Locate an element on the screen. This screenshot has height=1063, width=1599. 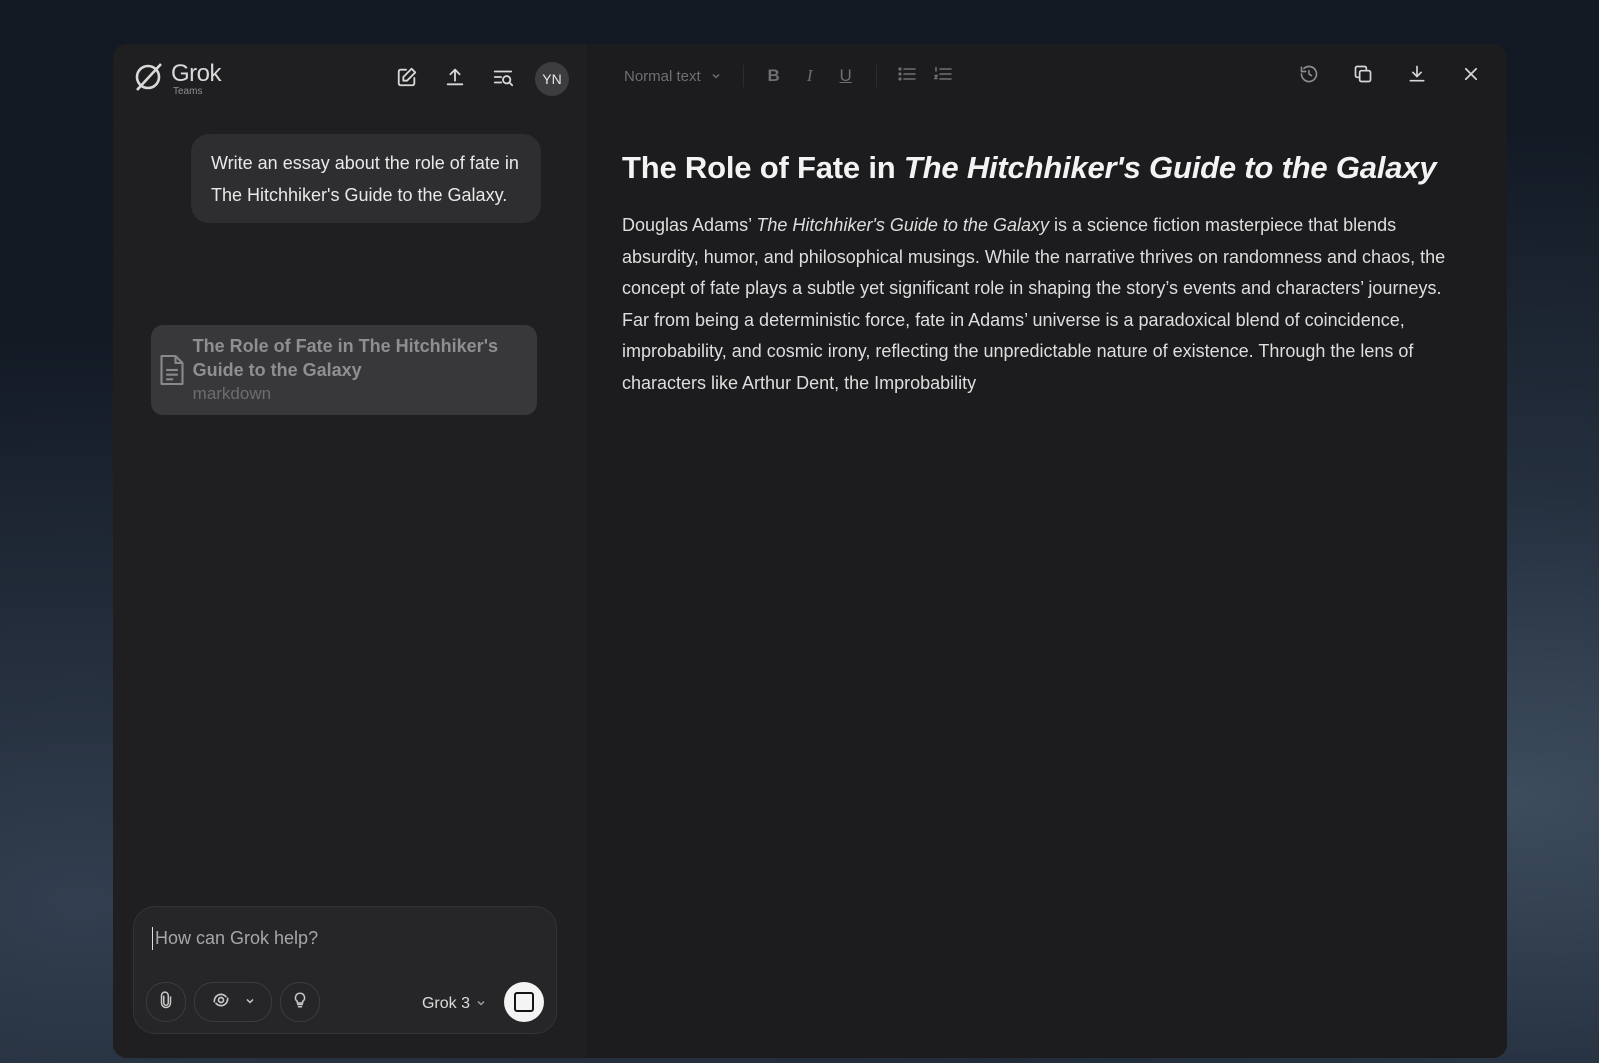
copy-button is located at coordinates (1363, 76).